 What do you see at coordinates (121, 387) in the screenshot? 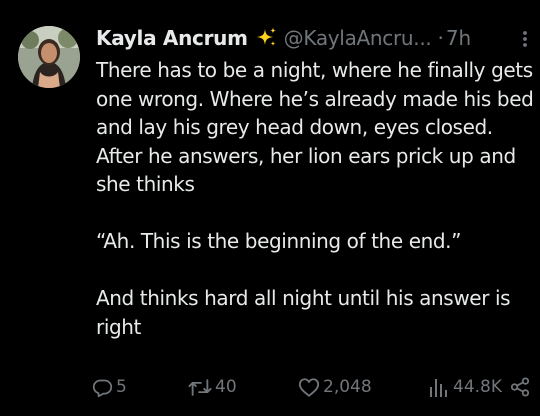
I see `reply-count: 5` at bounding box center [121, 387].